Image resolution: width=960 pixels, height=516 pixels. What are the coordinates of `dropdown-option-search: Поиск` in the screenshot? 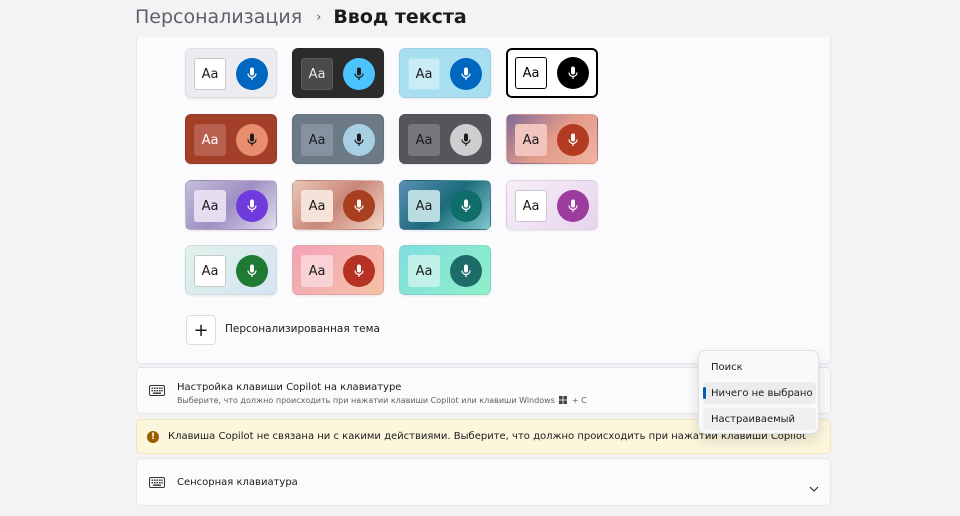 It's located at (759, 367).